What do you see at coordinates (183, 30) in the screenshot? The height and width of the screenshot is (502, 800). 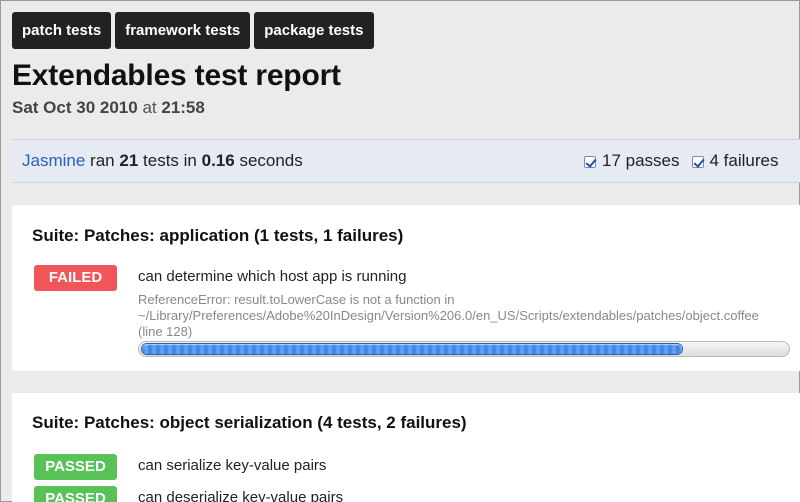 I see `tab-framework-tests: framework tests` at bounding box center [183, 30].